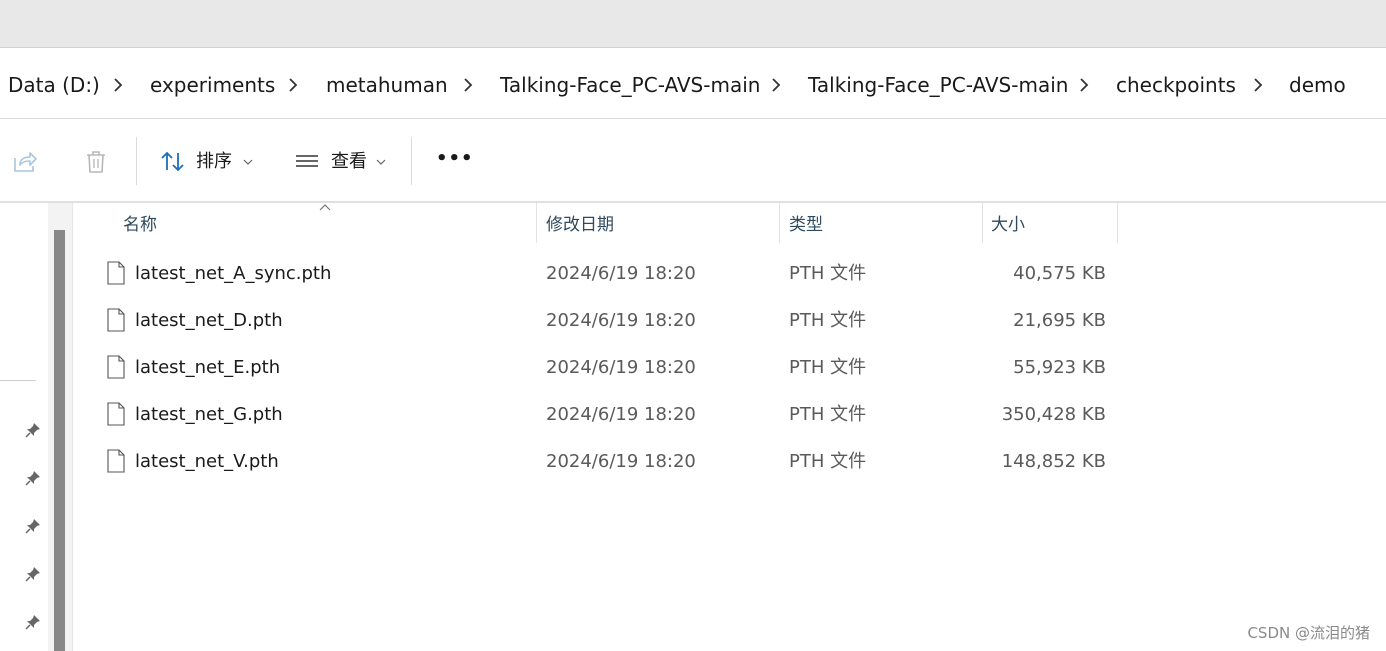 Image resolution: width=1386 pixels, height=651 pixels. What do you see at coordinates (806, 225) in the screenshot?
I see `column-header-type: 类型` at bounding box center [806, 225].